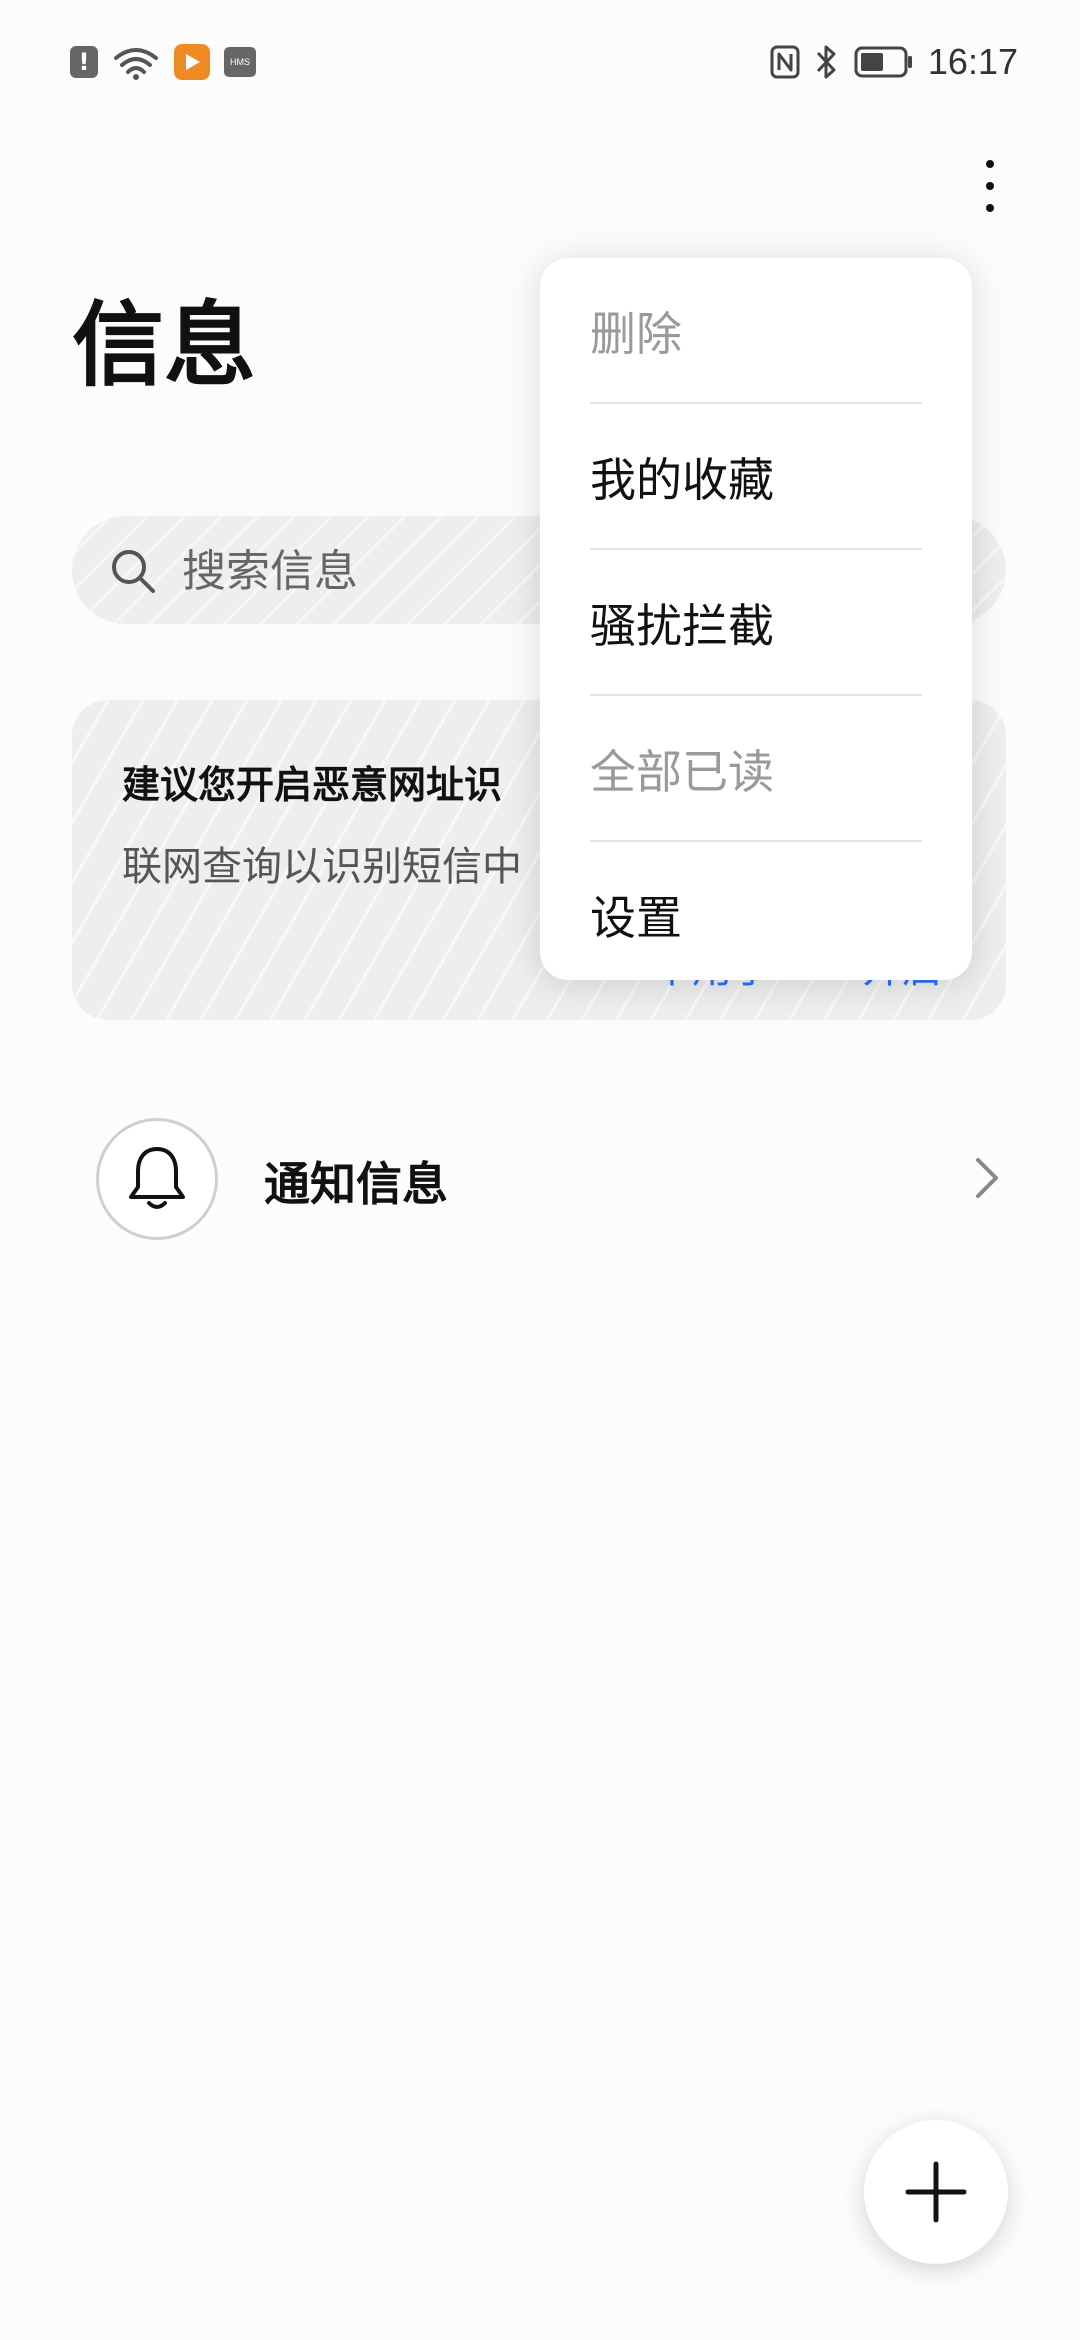  What do you see at coordinates (164, 345) in the screenshot?
I see `page-title: 信息` at bounding box center [164, 345].